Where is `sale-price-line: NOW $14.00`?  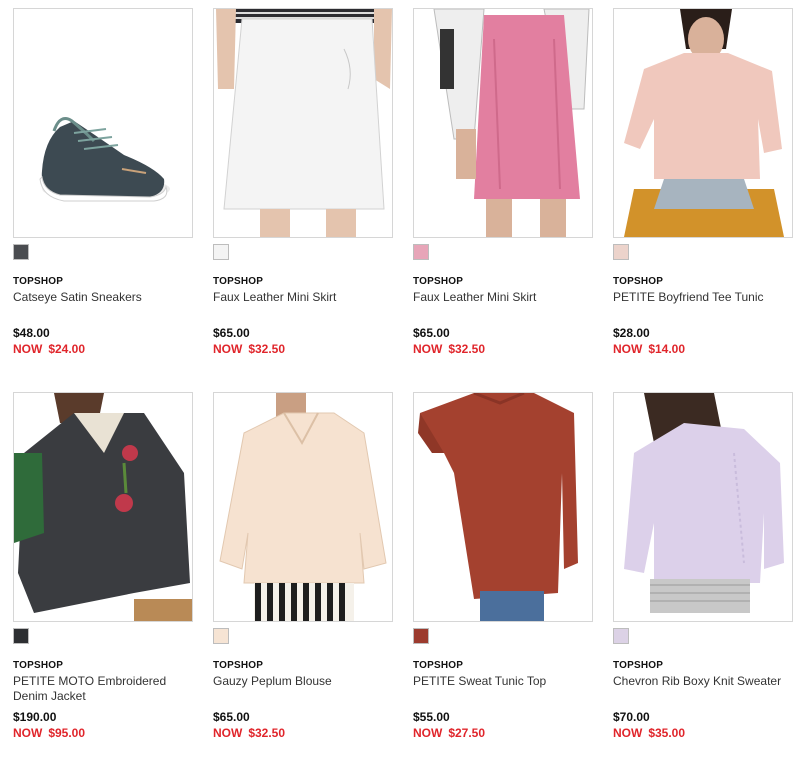
sale-price-line: NOW $14.00 is located at coordinates (649, 349).